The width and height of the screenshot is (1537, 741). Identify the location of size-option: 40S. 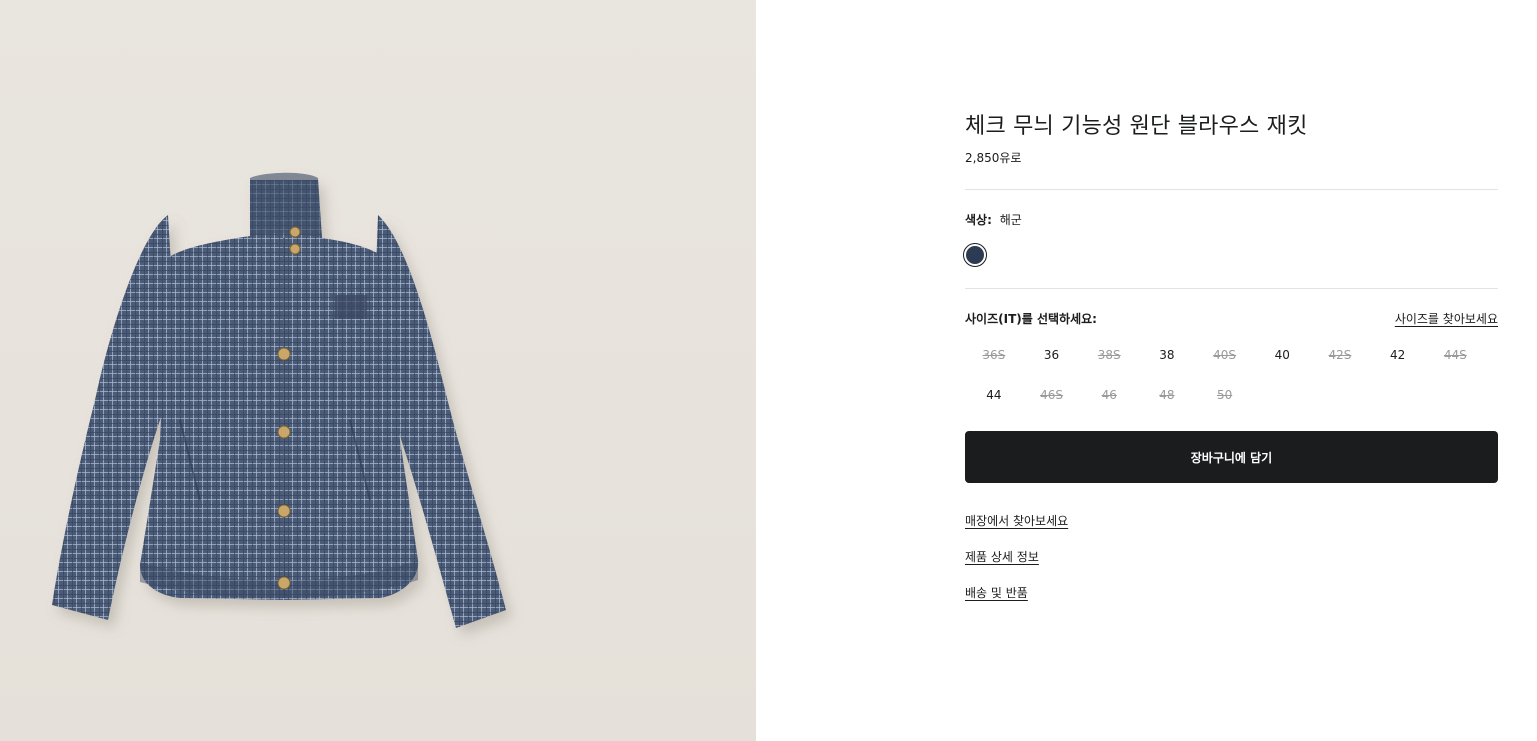
(1225, 360).